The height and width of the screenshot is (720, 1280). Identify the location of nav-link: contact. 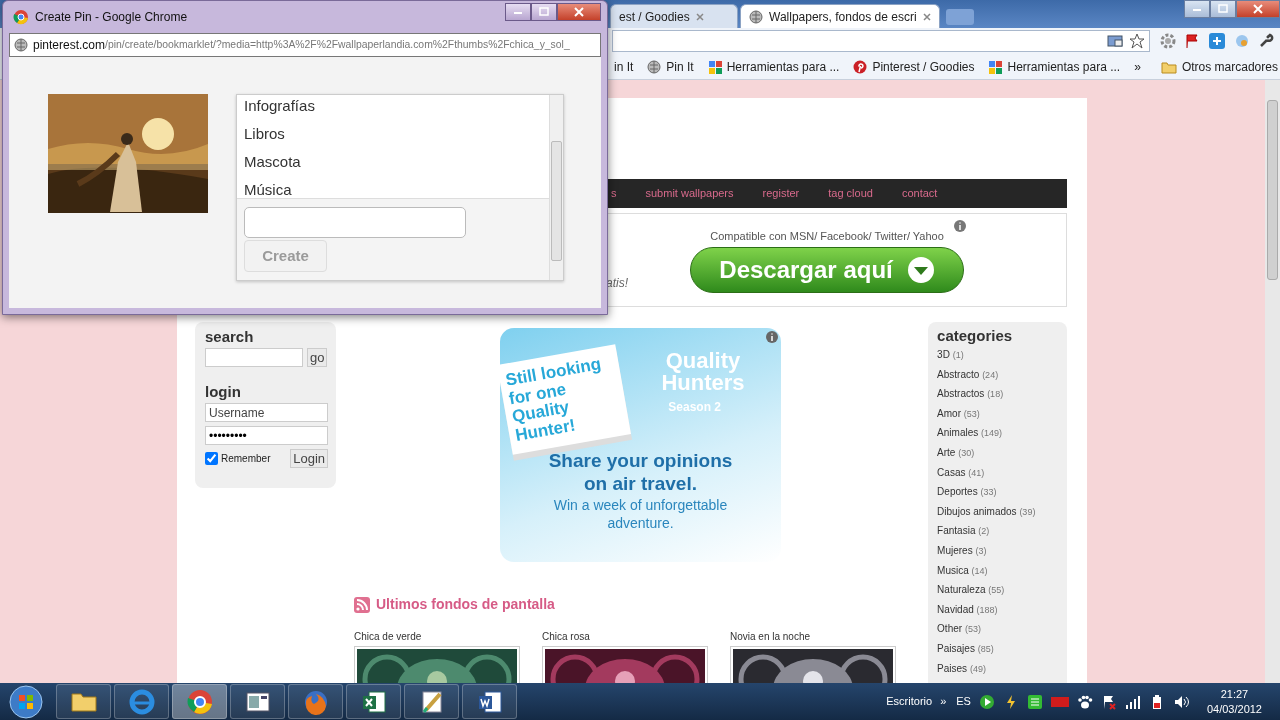
(919, 193).